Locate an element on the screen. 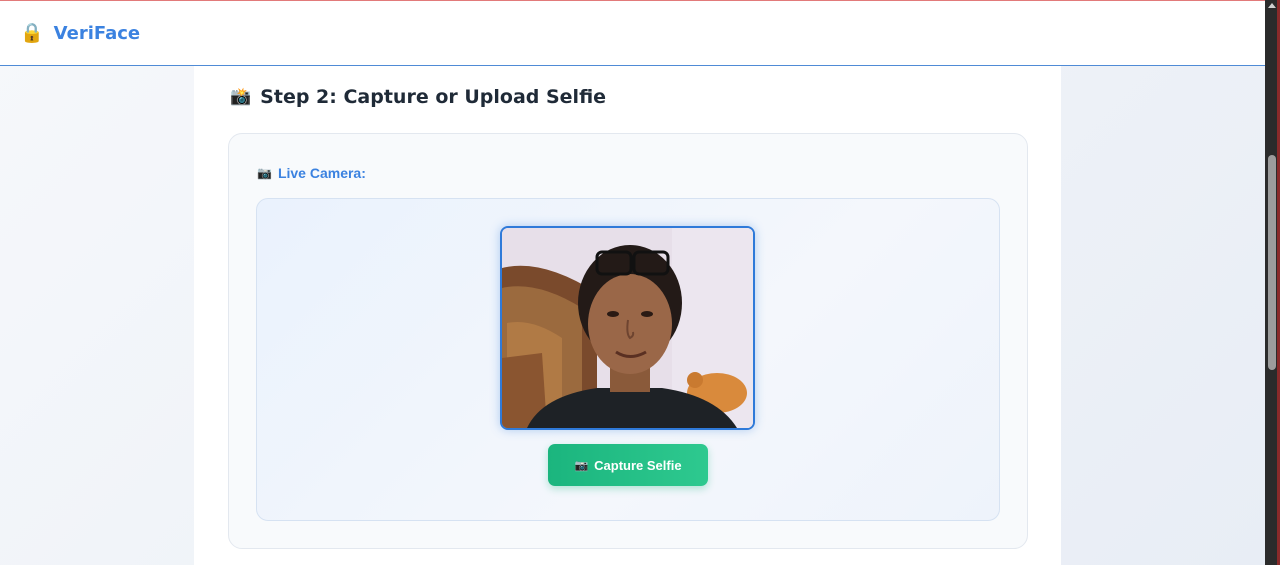 The width and height of the screenshot is (1280, 565). video-preview is located at coordinates (627, 328).